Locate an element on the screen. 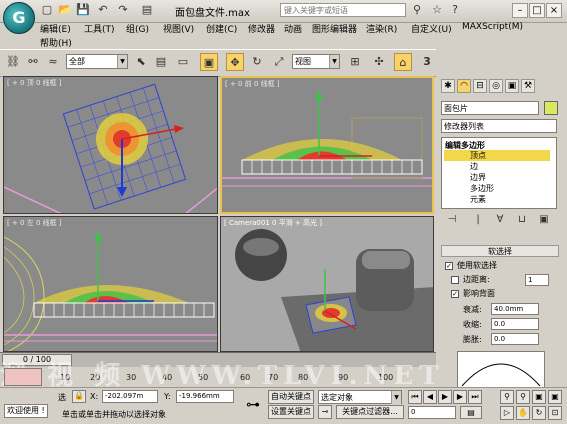 This screenshot has width=567, height=424. keyboard-shortcut-icon: ⌂ is located at coordinates (403, 62).